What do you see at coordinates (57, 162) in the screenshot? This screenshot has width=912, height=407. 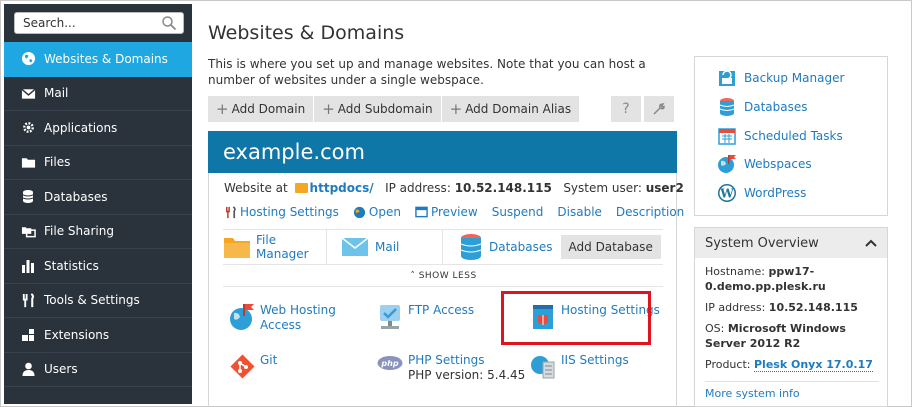 I see `sidebar-item-label: Files` at bounding box center [57, 162].